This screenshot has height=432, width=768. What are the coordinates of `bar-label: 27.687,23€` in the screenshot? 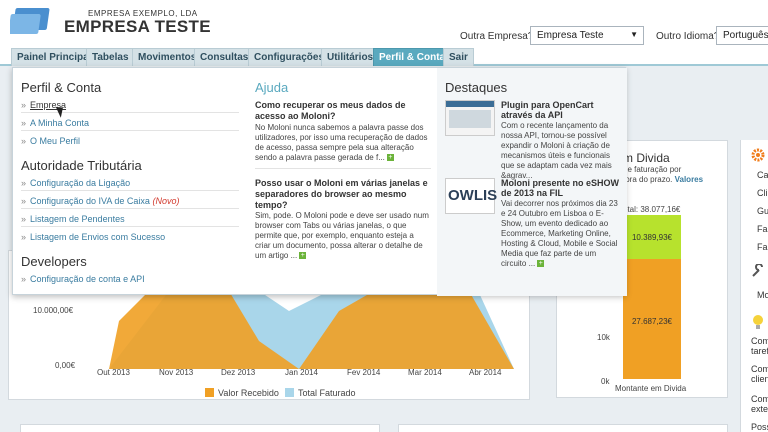 It's located at (652, 321).